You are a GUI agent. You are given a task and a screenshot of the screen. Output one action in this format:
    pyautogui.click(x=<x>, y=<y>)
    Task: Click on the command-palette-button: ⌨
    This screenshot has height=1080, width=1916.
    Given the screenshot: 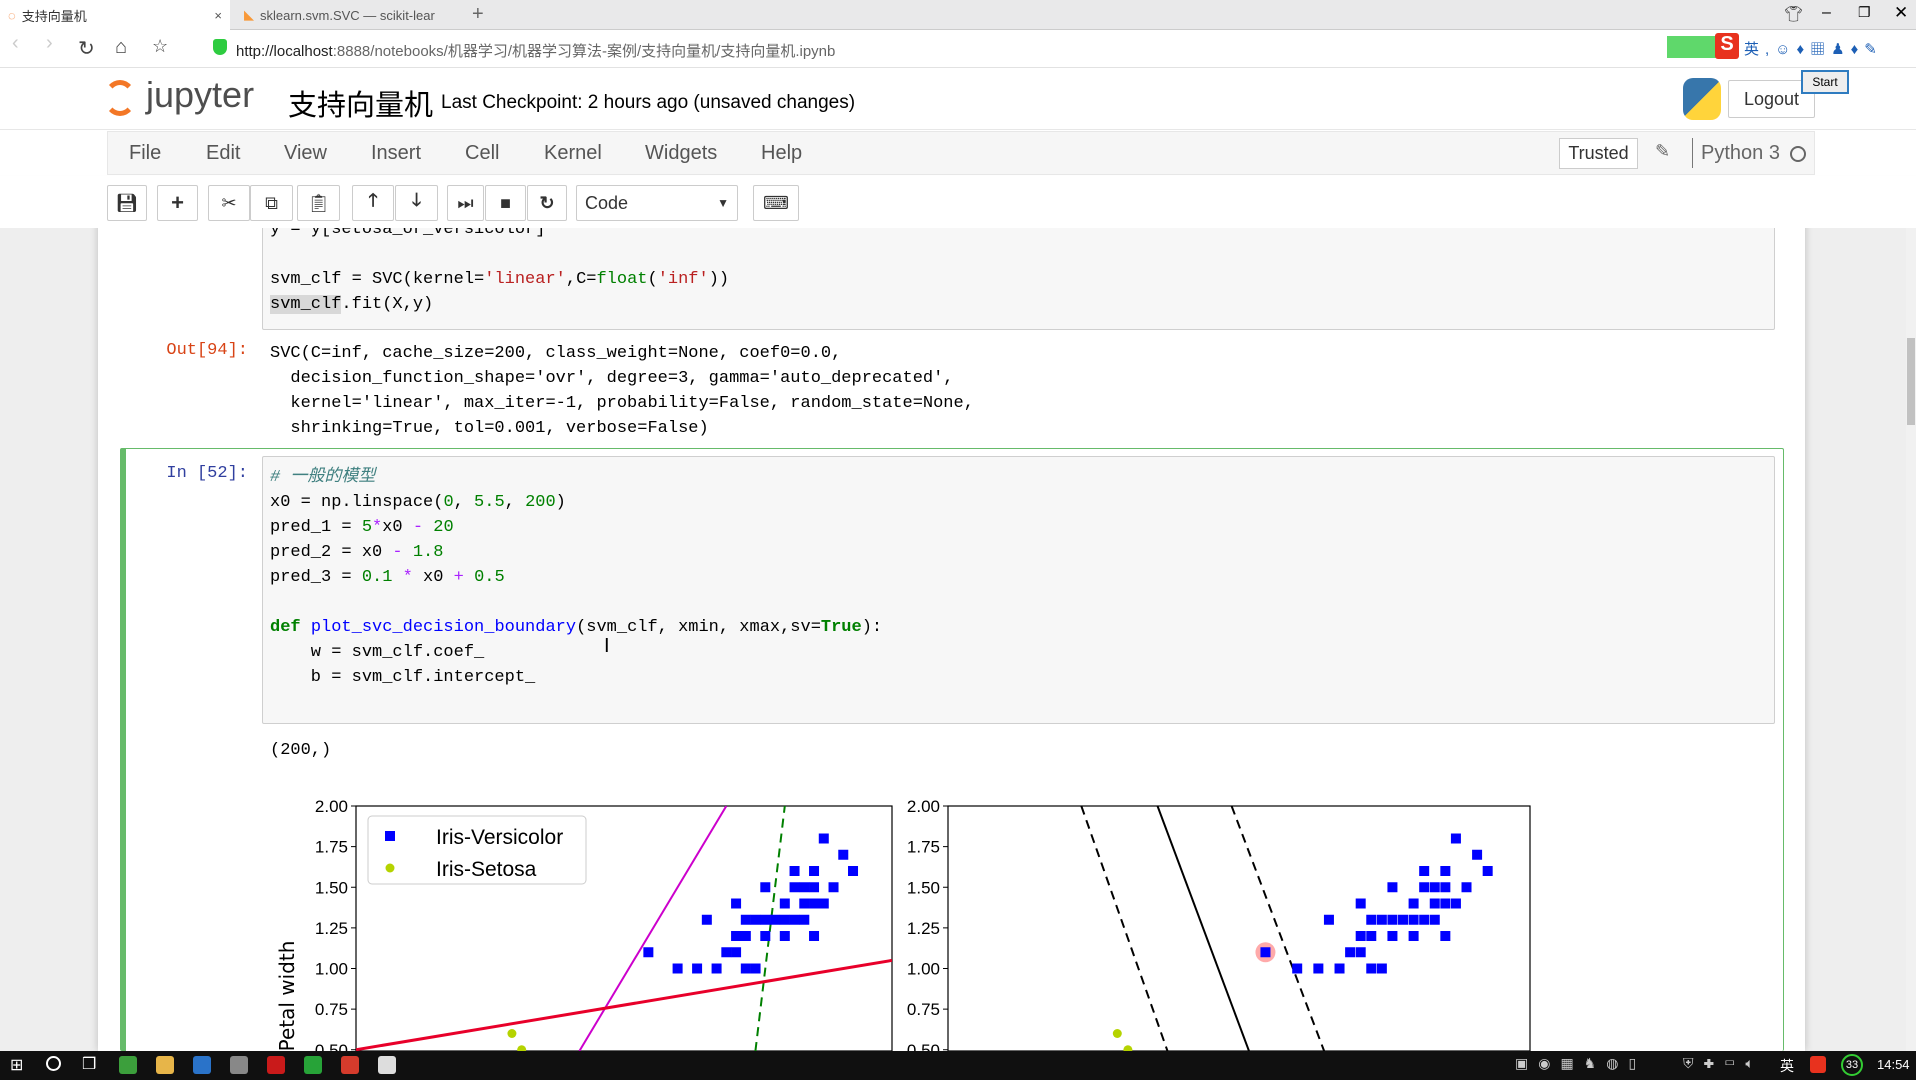 What is the action you would take?
    pyautogui.click(x=776, y=203)
    